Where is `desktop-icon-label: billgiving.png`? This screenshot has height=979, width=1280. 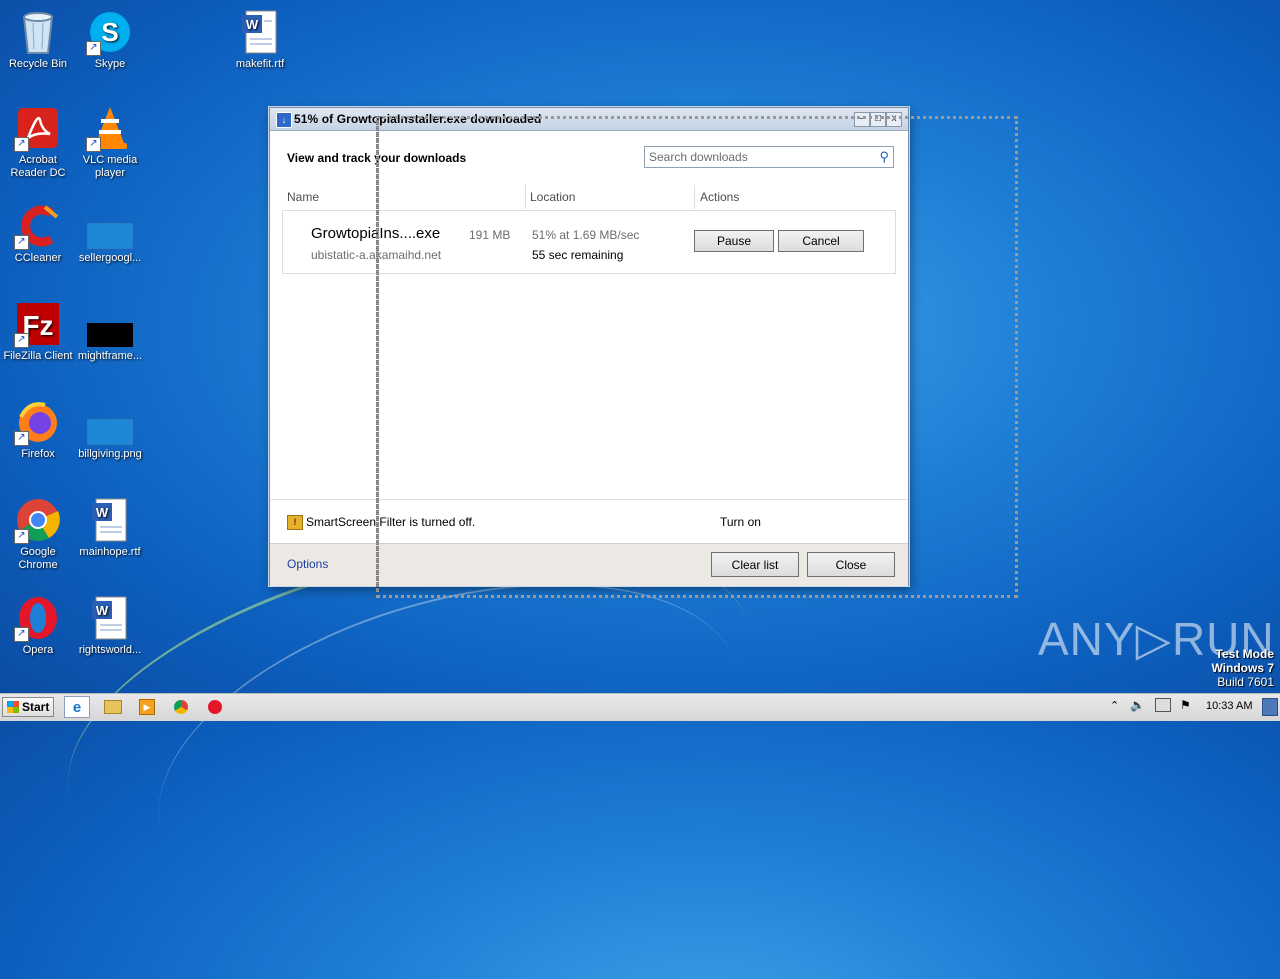
desktop-icon-label: billgiving.png is located at coordinates (110, 454).